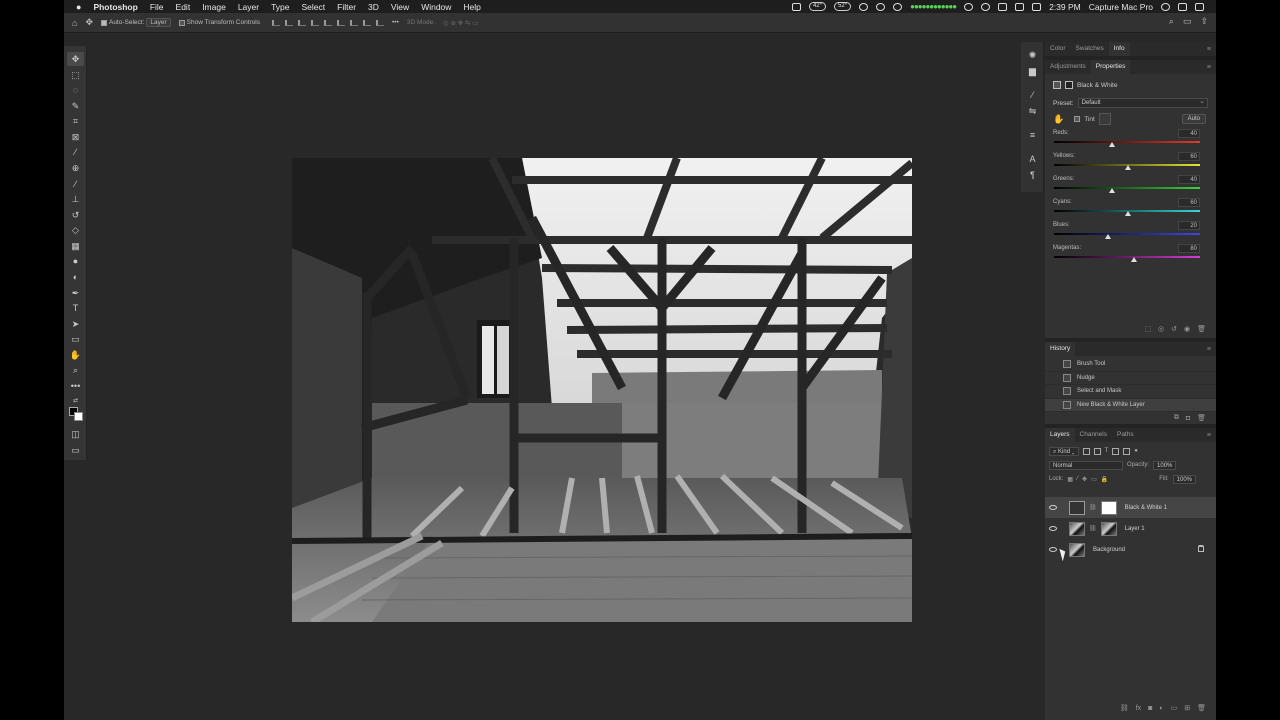 The width and height of the screenshot is (1280, 720). What do you see at coordinates (1108, 528) in the screenshot?
I see `mask-thumbnail` at bounding box center [1108, 528].